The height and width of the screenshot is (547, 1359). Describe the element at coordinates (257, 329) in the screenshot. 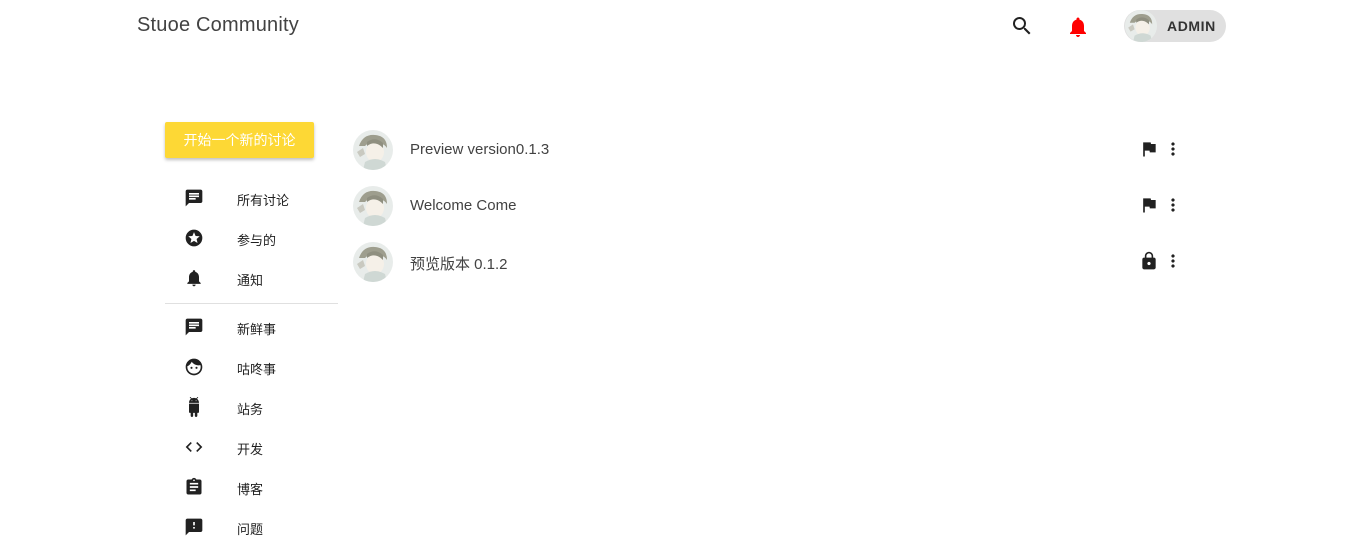

I see `sidebar-item-label: 新鲜事` at that location.